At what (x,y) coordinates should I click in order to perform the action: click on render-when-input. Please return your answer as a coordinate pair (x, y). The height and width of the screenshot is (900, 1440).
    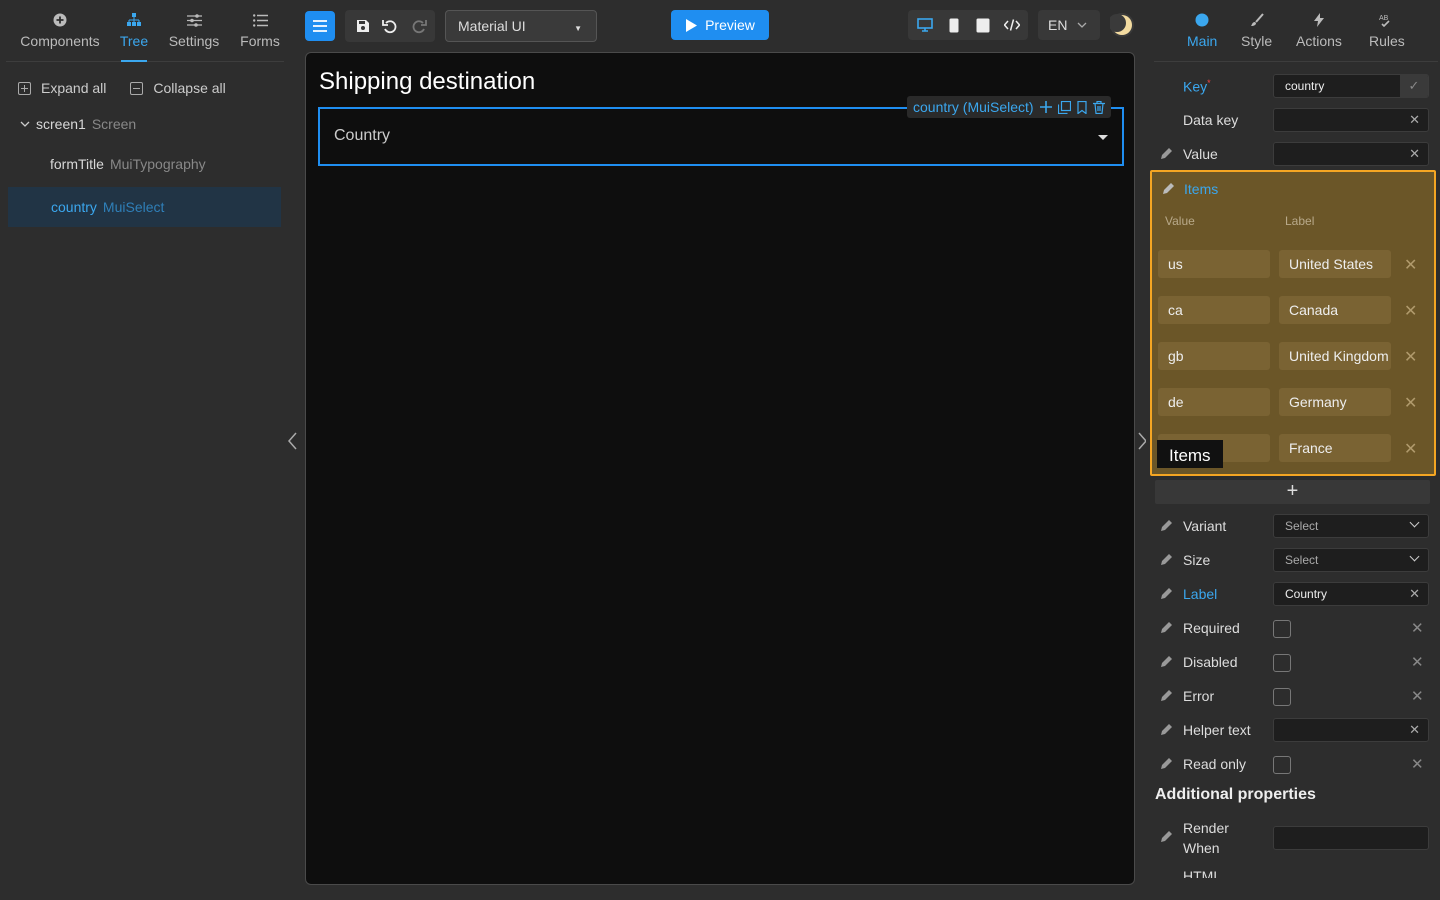
    Looking at the image, I should click on (1351, 838).